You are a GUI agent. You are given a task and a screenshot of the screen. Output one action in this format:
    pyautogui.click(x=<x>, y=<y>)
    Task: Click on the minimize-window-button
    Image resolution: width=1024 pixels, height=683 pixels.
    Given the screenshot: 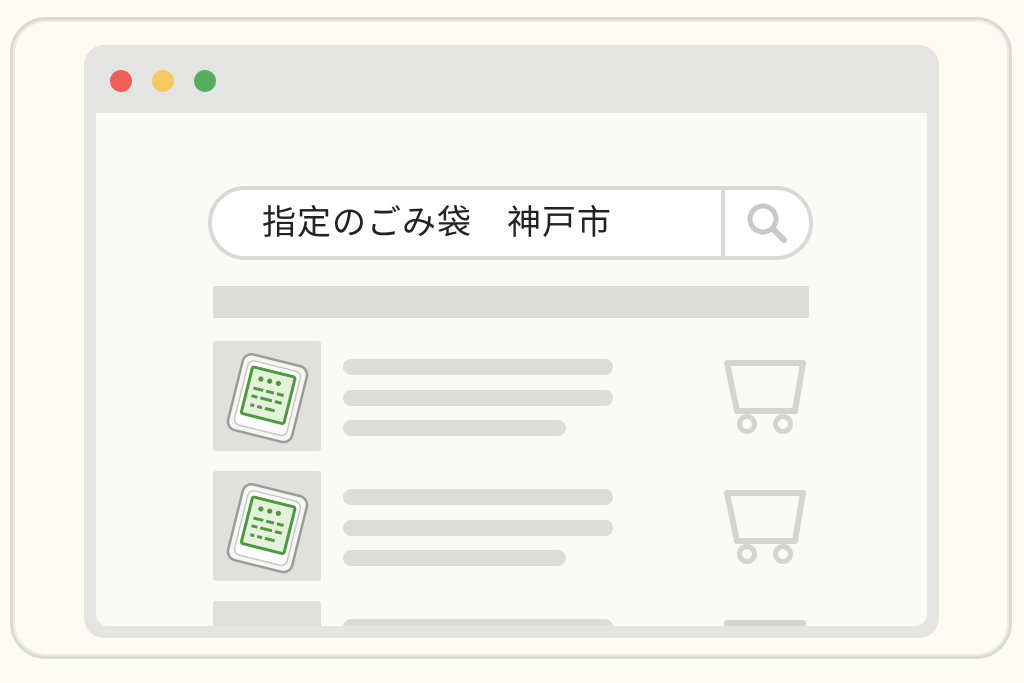 What is the action you would take?
    pyautogui.click(x=163, y=81)
    